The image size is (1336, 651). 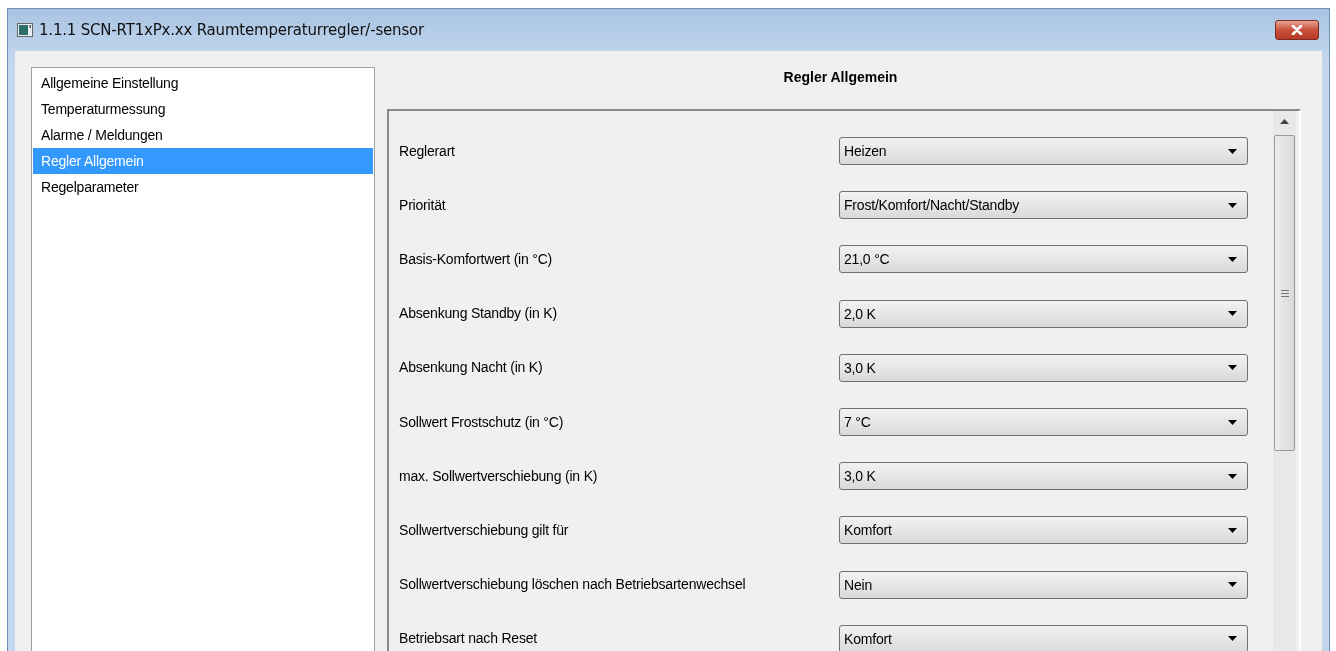 I want to click on close-button, so click(x=1297, y=30).